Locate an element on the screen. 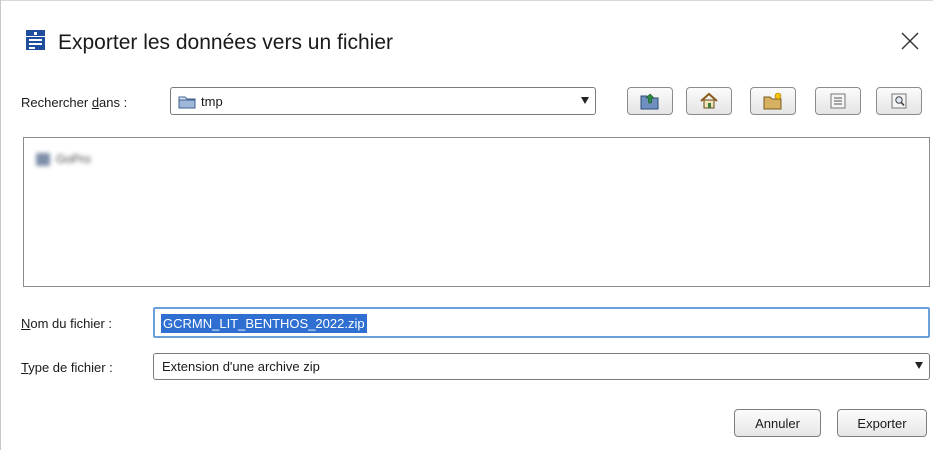  filename-label: Nom du fichier : is located at coordinates (67, 323).